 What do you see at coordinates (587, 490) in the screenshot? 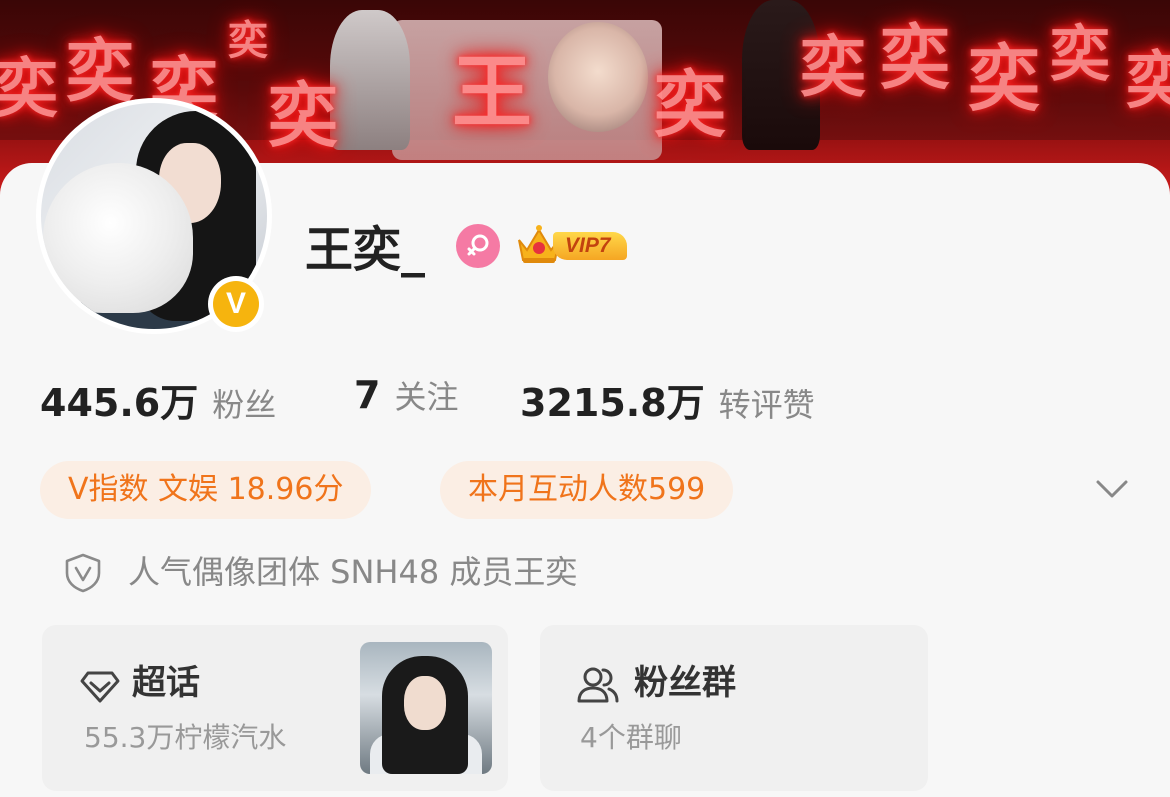
I see `monthly-interactions-tag: 本月互动人数599` at bounding box center [587, 490].